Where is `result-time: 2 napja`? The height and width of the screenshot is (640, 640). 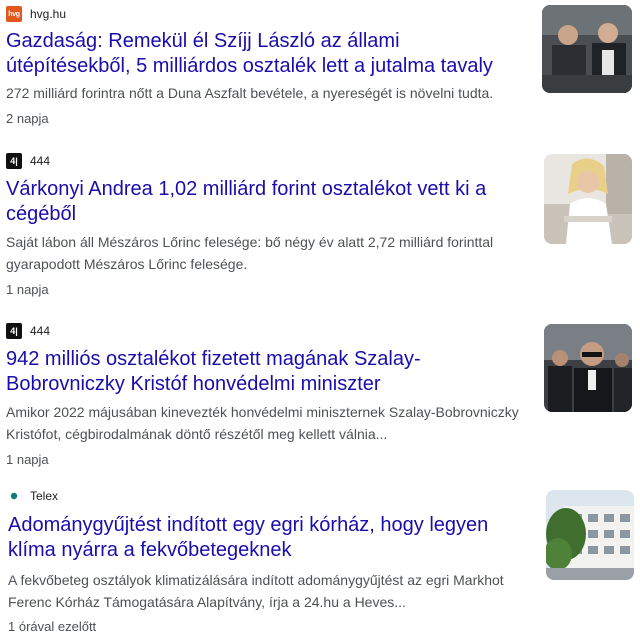 result-time: 2 napja is located at coordinates (27, 118).